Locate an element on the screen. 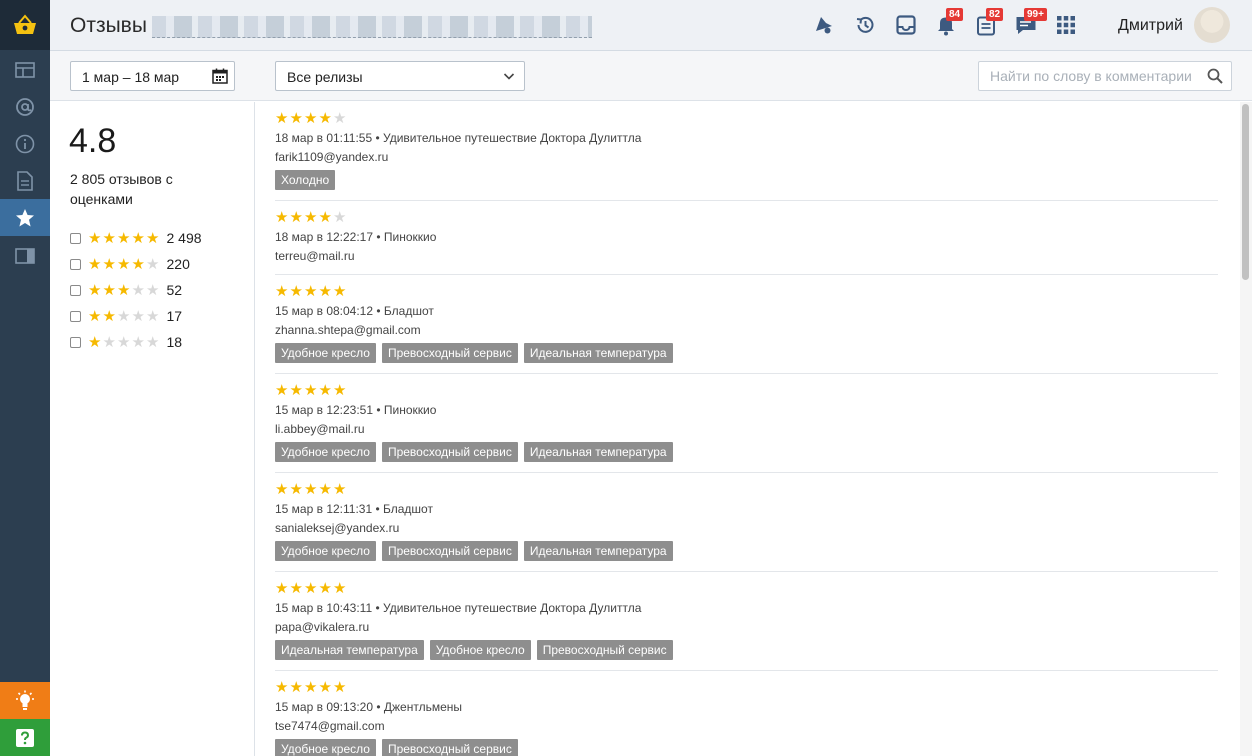 This screenshot has width=1252, height=756. basket-icon is located at coordinates (25, 24).